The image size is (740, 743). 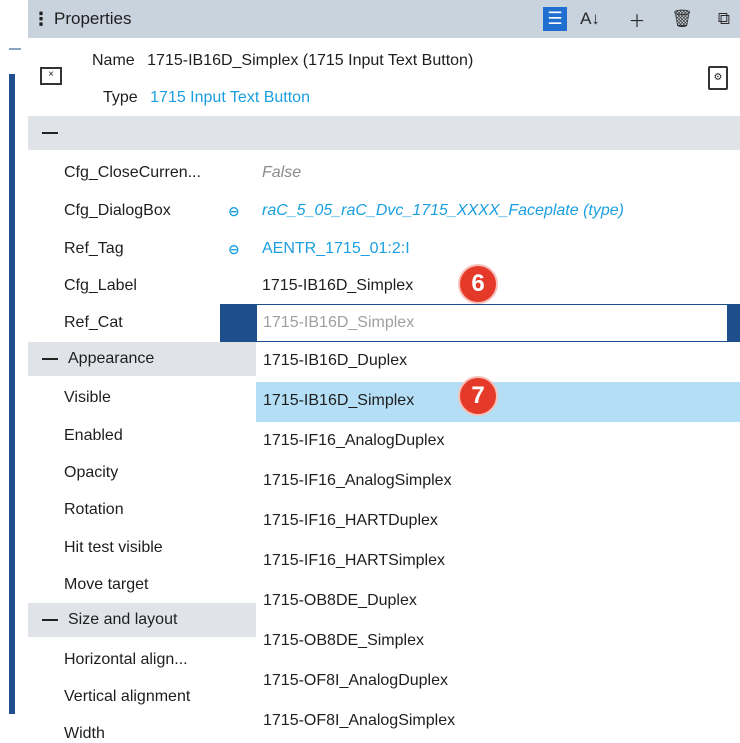 I want to click on delete-icon: 🗑, so click(x=682, y=19).